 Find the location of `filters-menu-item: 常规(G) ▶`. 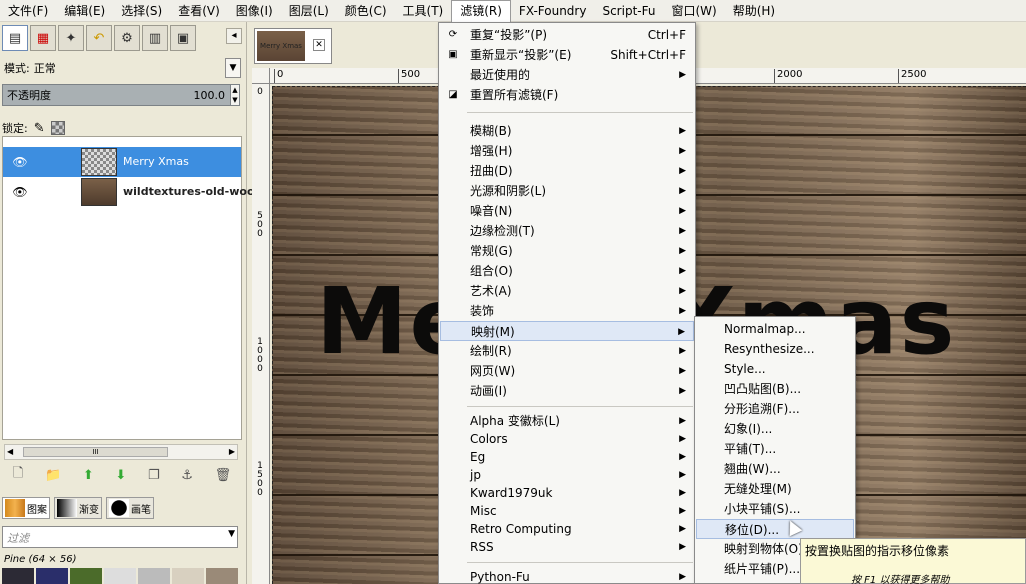

filters-menu-item: 常规(G) ▶ is located at coordinates (567, 251).